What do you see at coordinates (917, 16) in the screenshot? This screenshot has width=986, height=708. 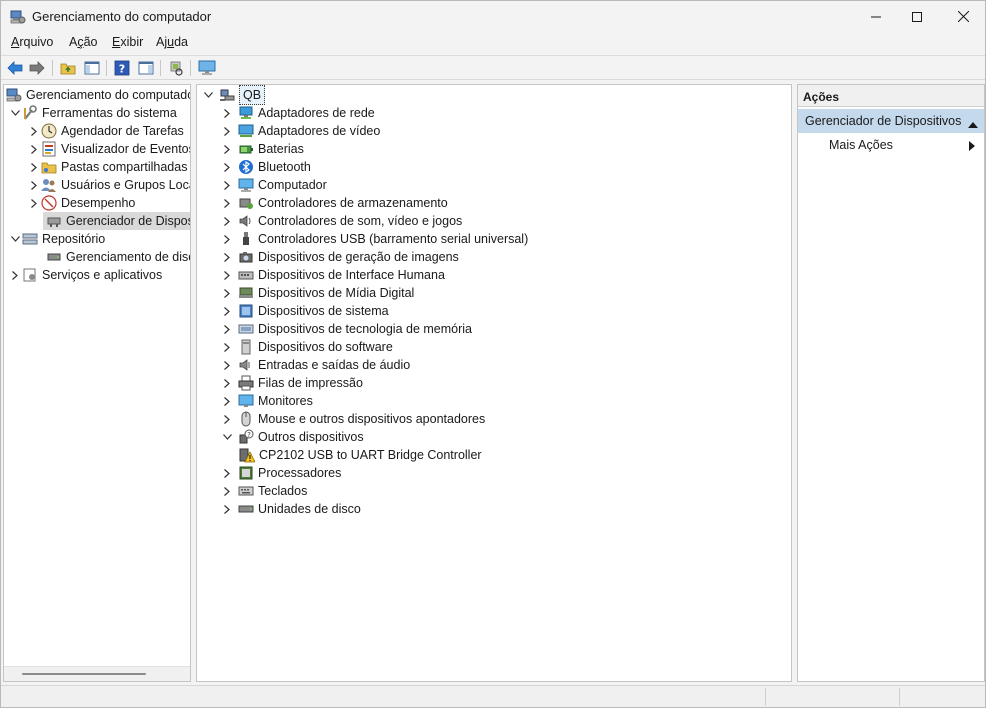 I see `maximize-button` at bounding box center [917, 16].